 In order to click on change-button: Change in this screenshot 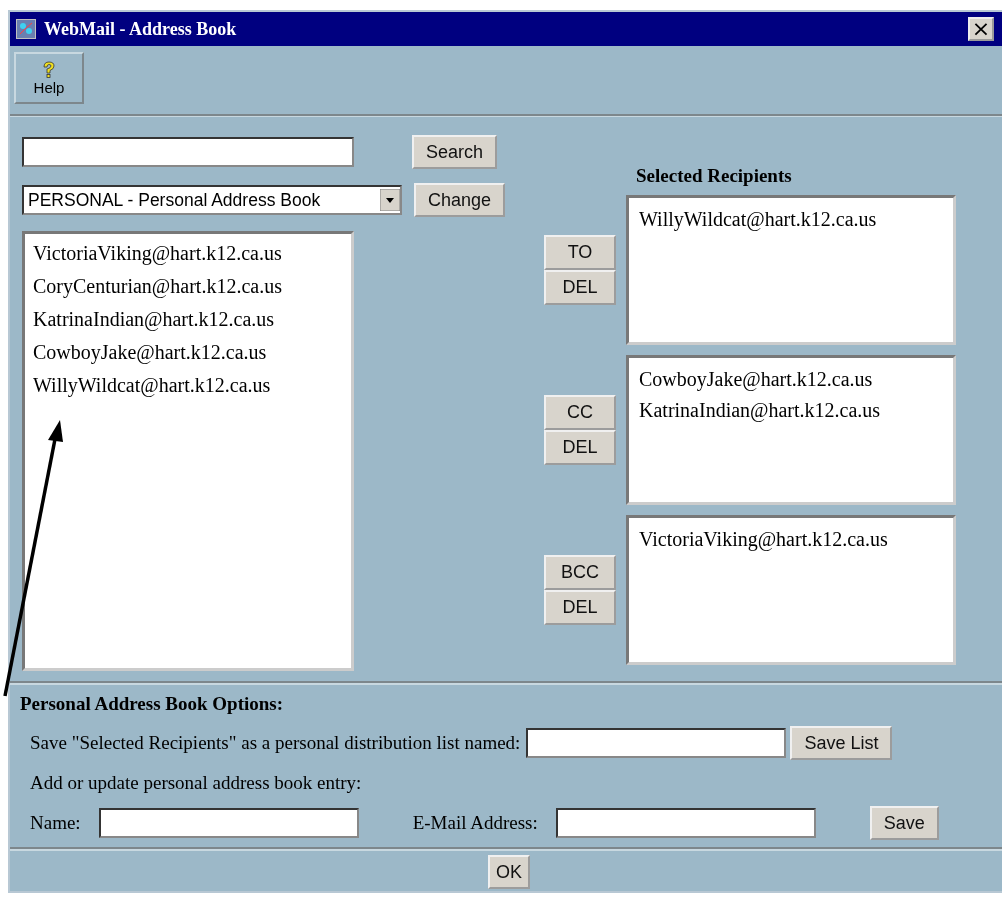, I will do `click(460, 200)`.